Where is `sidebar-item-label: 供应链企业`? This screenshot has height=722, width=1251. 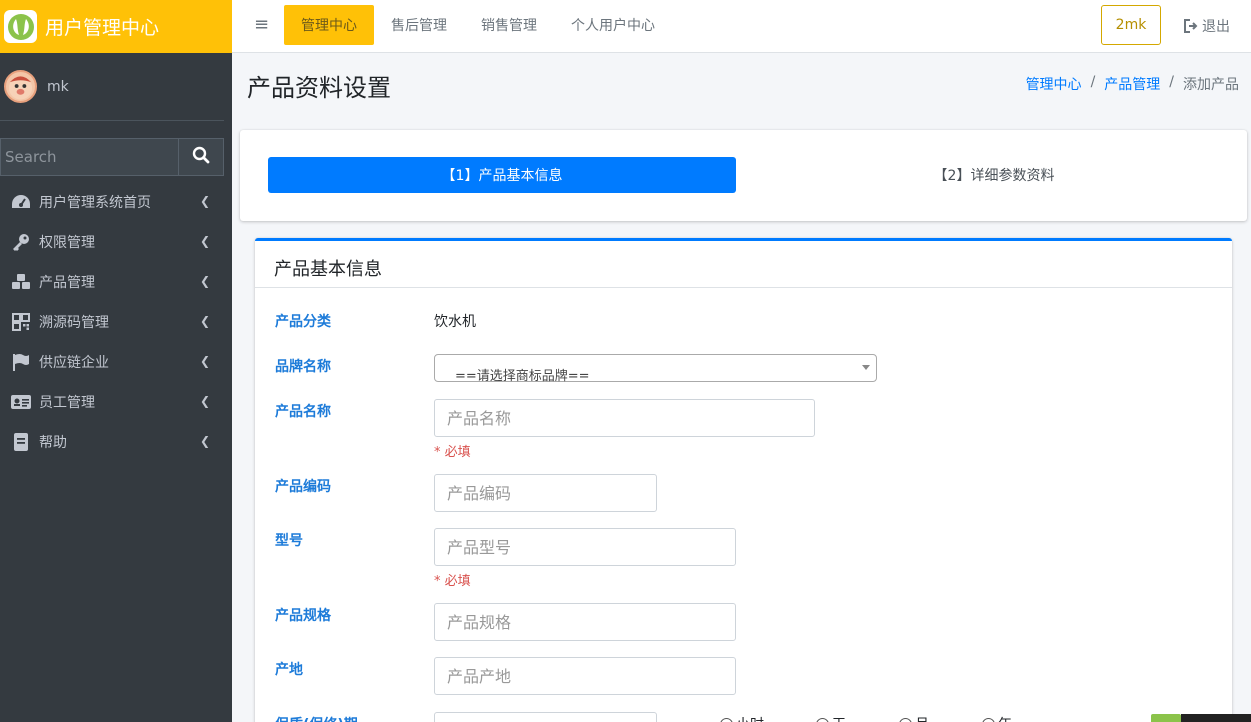
sidebar-item-label: 供应链企业 is located at coordinates (74, 363).